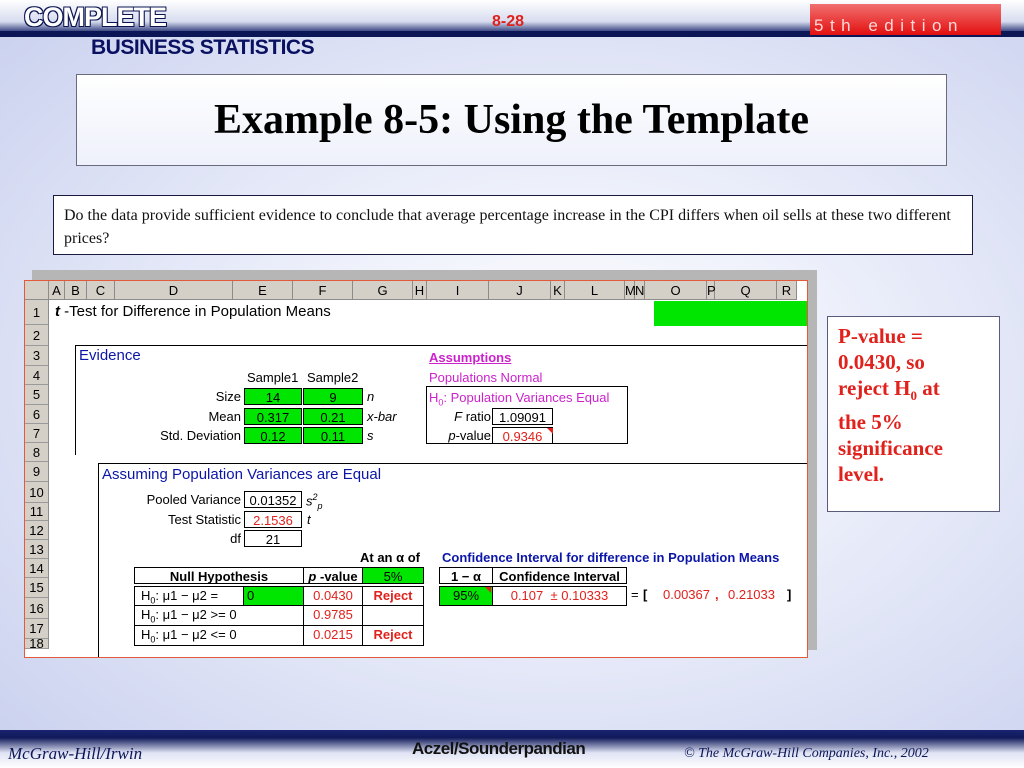 The height and width of the screenshot is (768, 1024). I want to click on pooled-variance-label: Pooled Variance, so click(193, 499).